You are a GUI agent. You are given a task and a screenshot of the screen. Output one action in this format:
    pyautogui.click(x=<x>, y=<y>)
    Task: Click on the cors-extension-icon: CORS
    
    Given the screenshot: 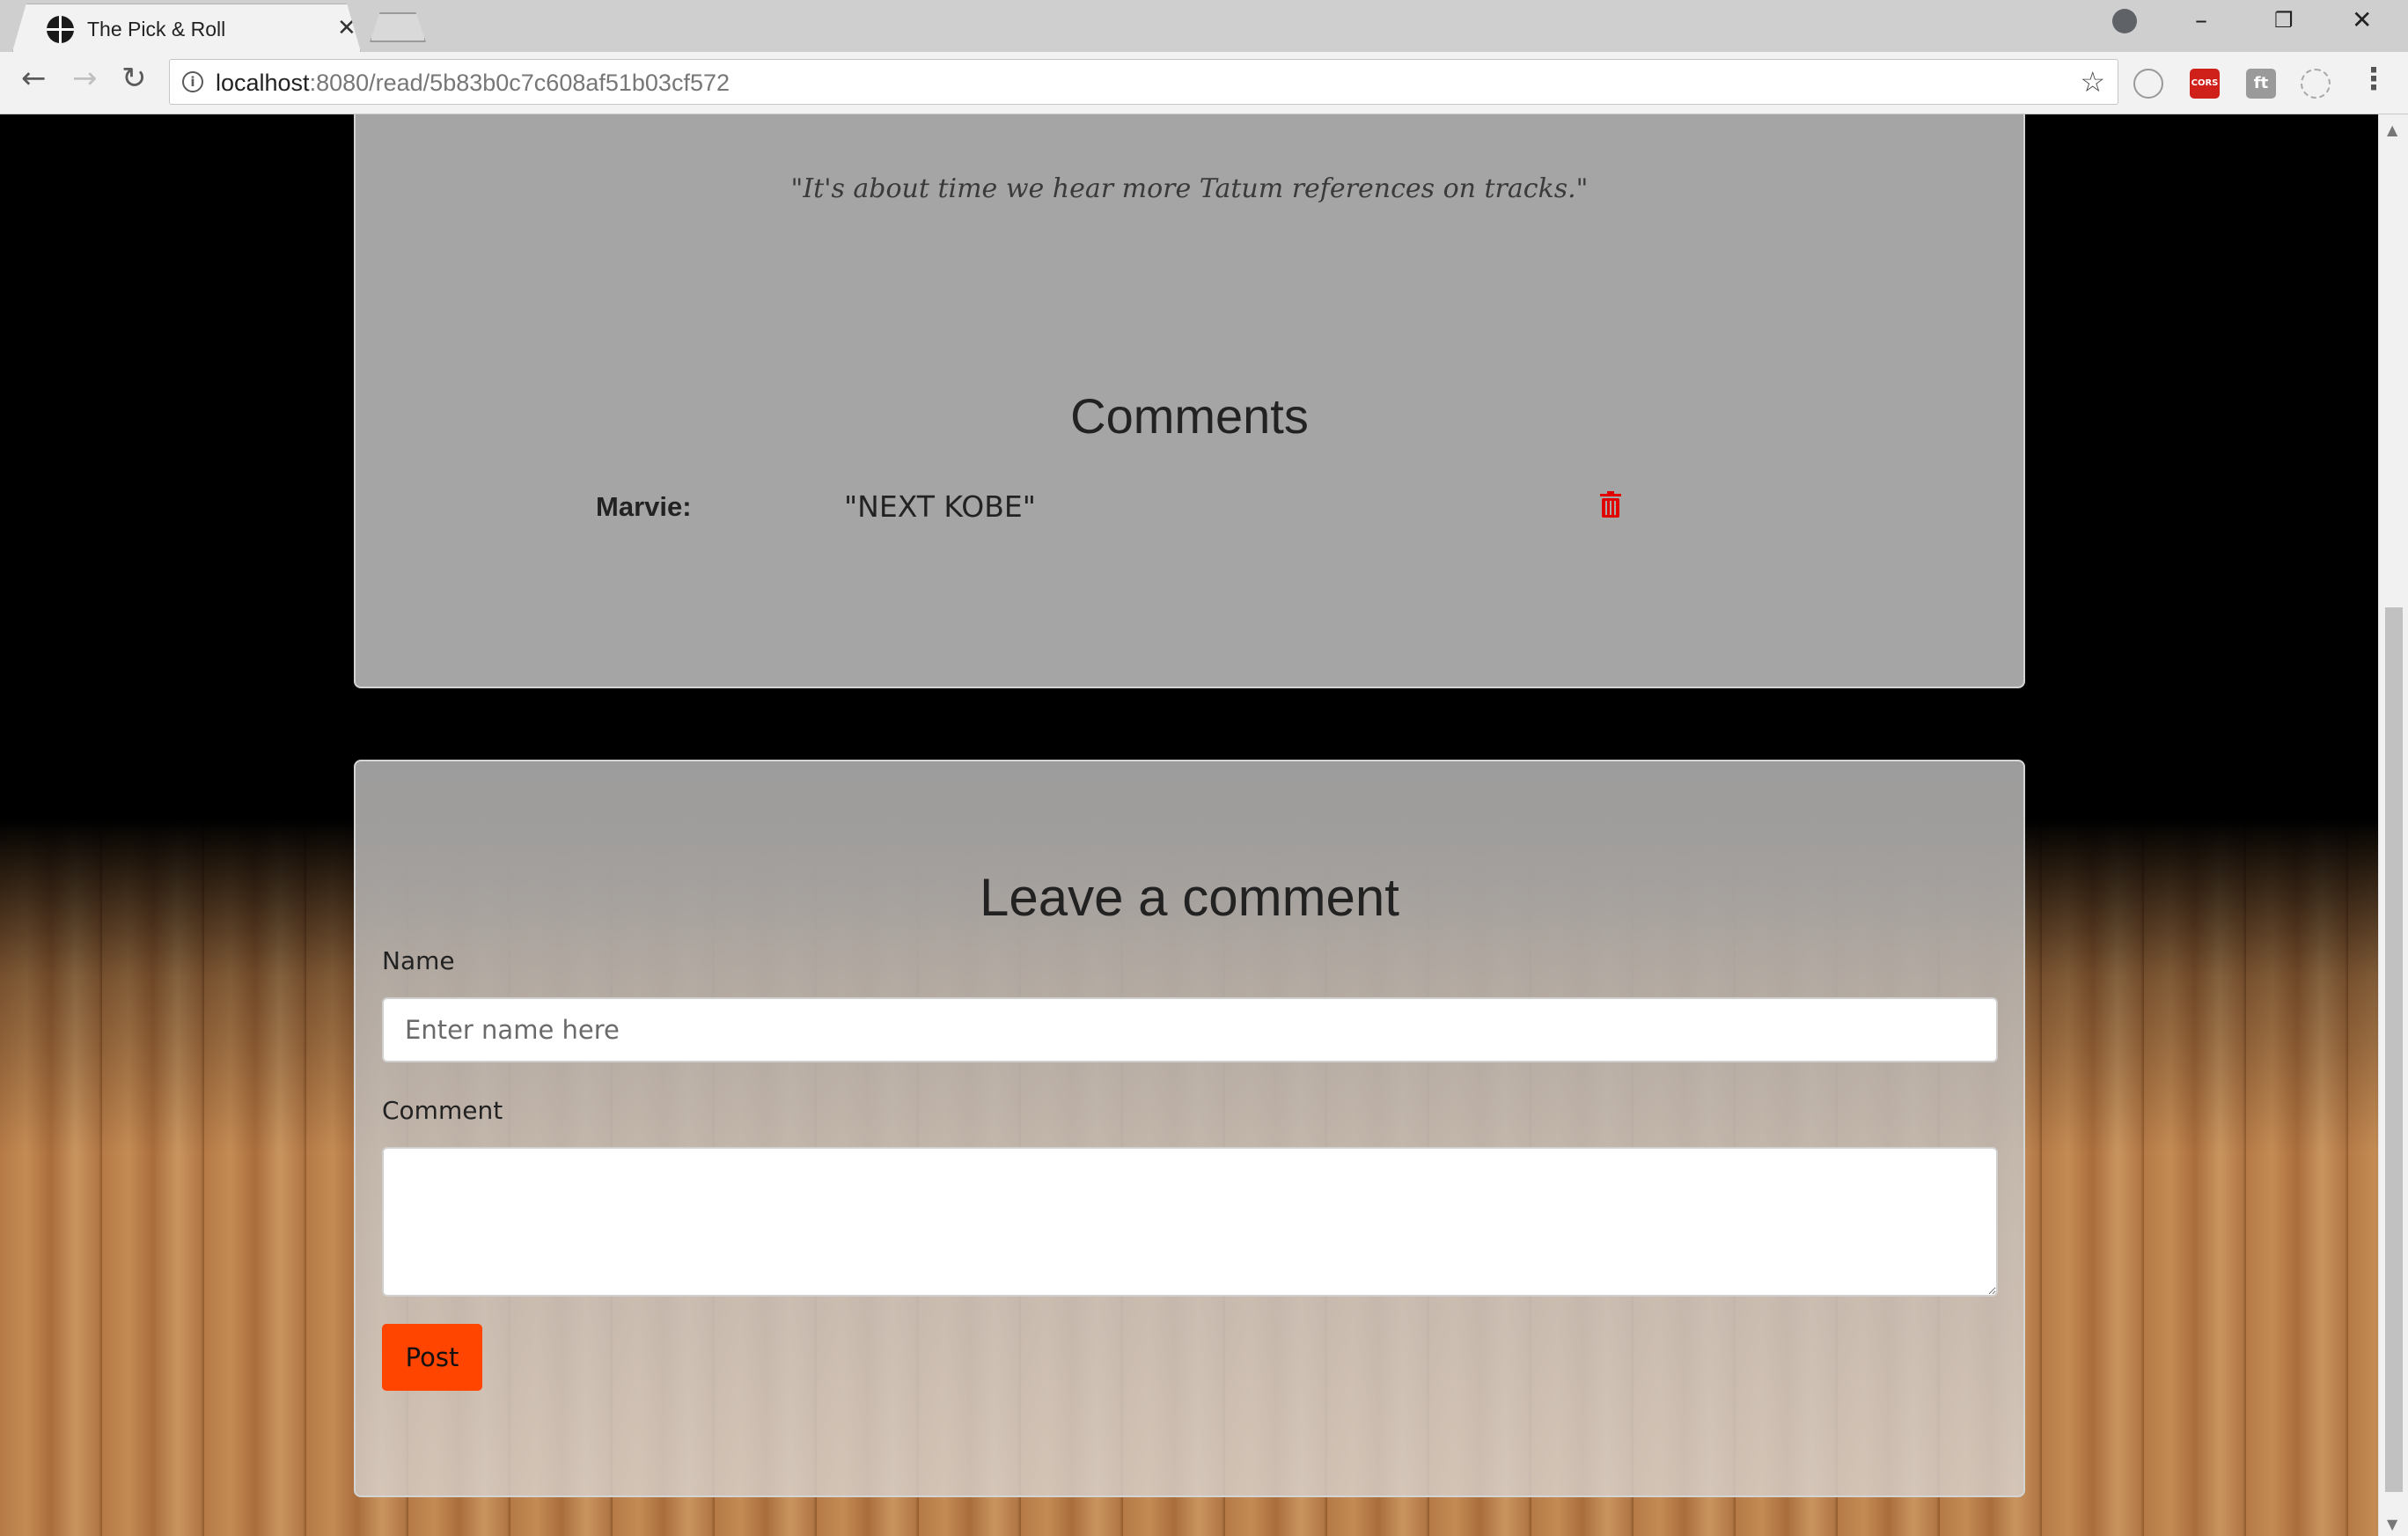 What is the action you would take?
    pyautogui.click(x=2205, y=84)
    